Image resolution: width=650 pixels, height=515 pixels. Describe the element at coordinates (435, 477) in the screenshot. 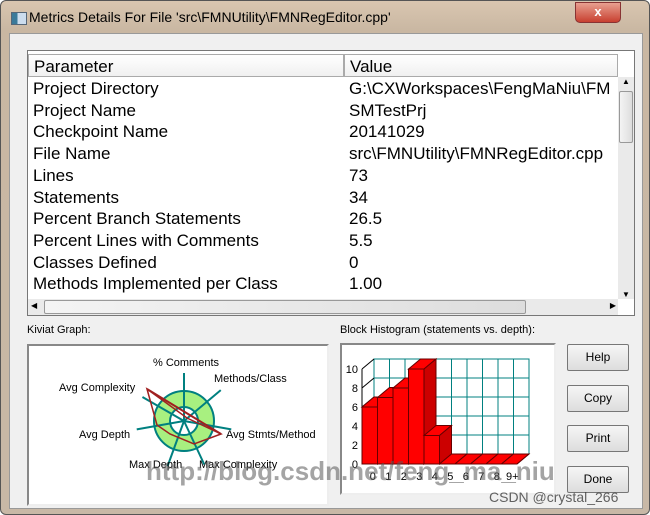

I see `x-tick-label: 4` at that location.